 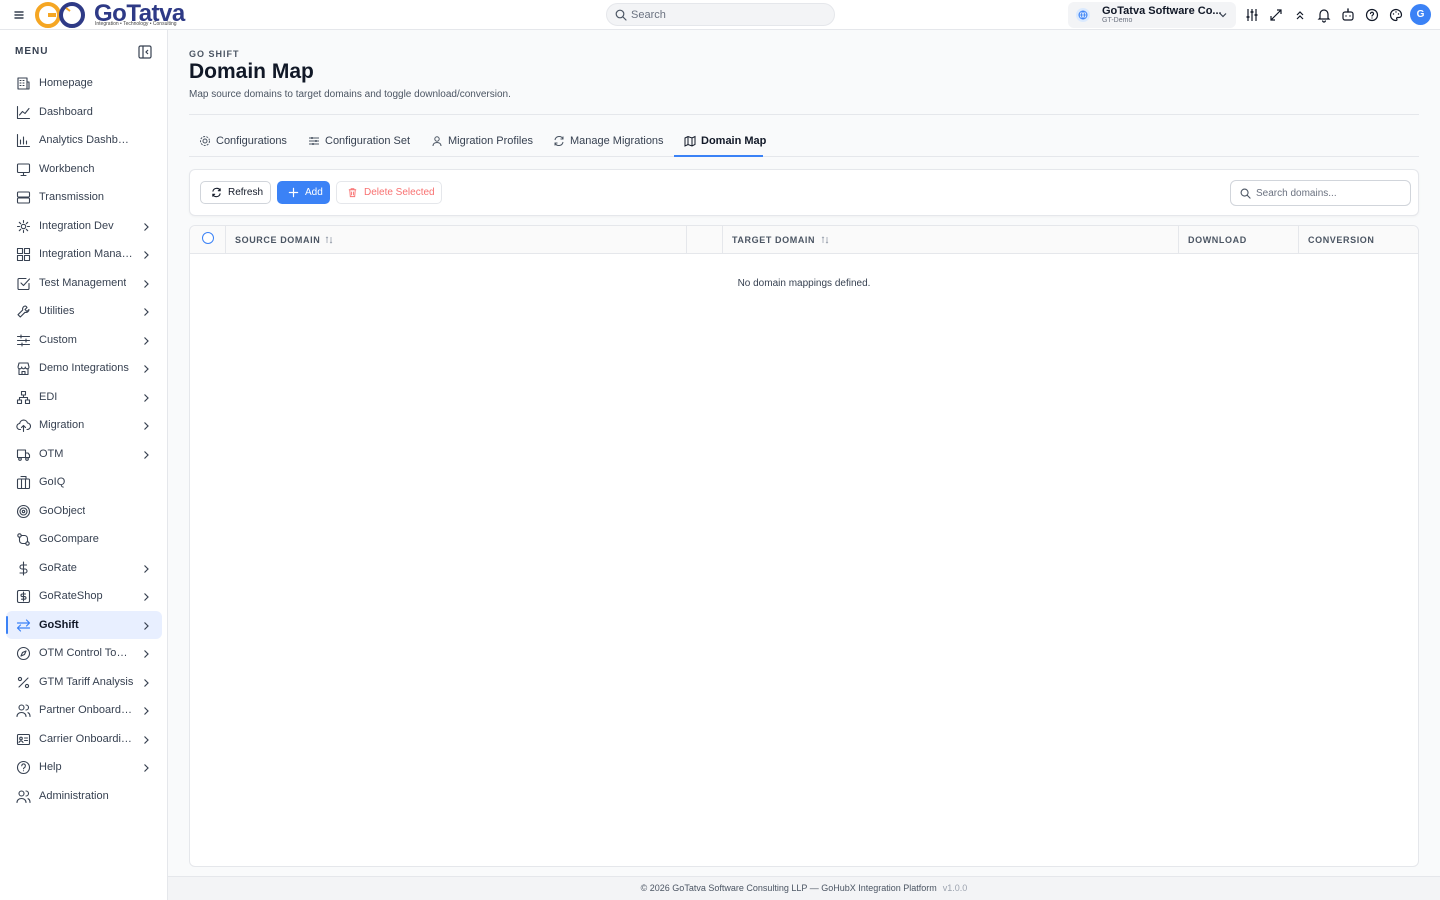 I want to click on sidebar-item-label: Migration, so click(x=62, y=425).